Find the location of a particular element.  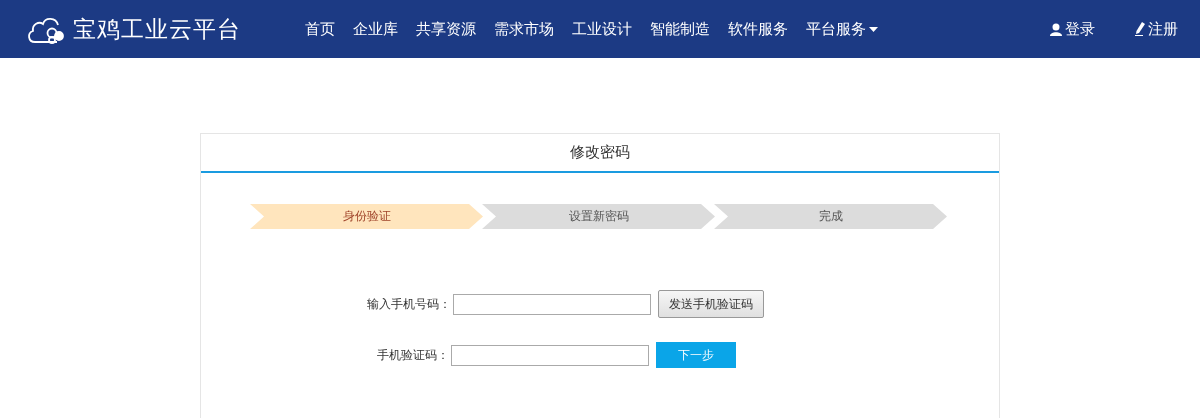

nav-link: 需求市场 is located at coordinates (524, 29).